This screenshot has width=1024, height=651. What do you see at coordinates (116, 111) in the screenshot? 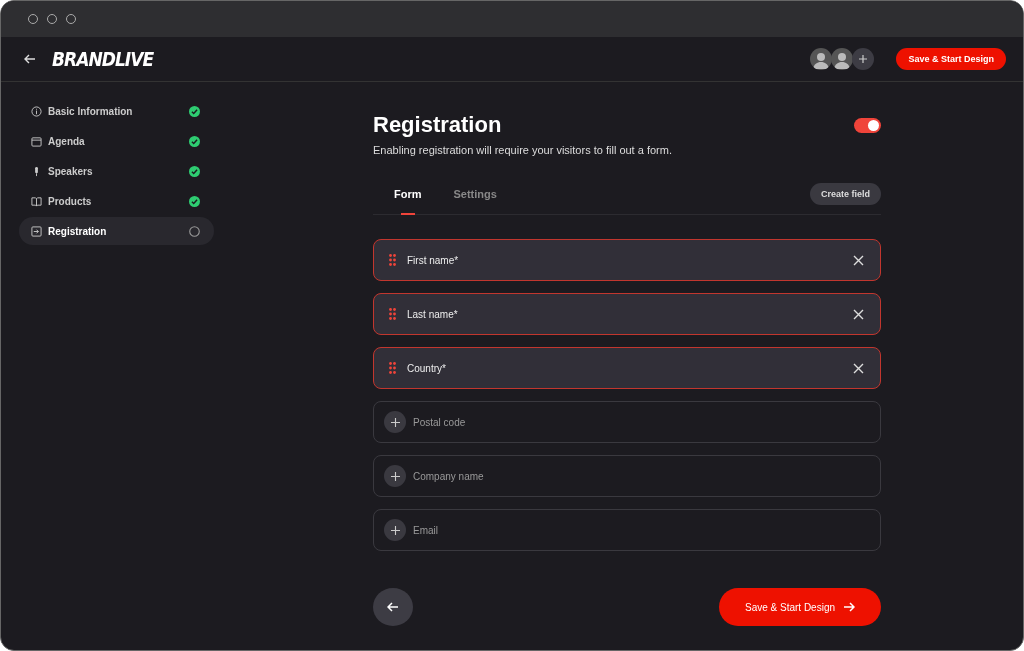
I see `sidebar-item: Basic Information` at bounding box center [116, 111].